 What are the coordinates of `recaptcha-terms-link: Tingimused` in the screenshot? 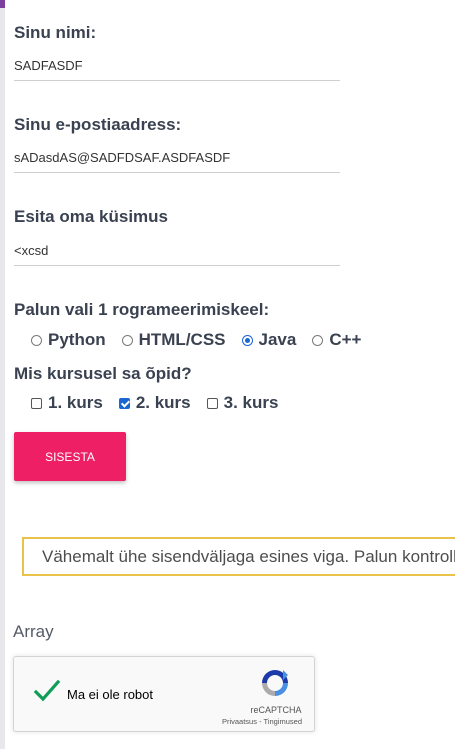 It's located at (283, 721).